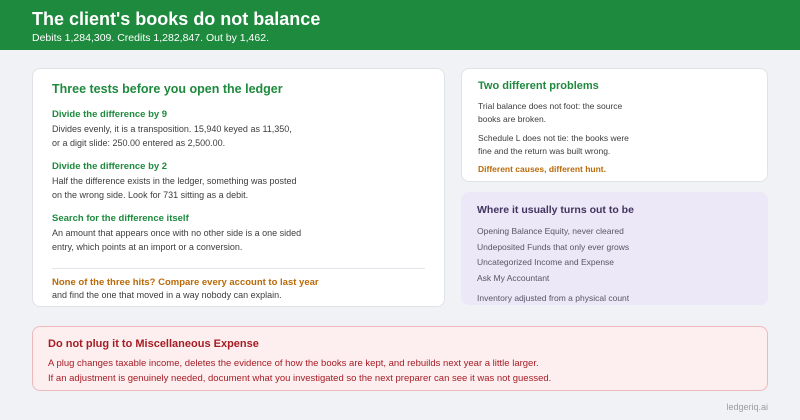 This screenshot has width=800, height=420. What do you see at coordinates (546, 262) in the screenshot?
I see `where-item: Uncategorized Income and Expense` at bounding box center [546, 262].